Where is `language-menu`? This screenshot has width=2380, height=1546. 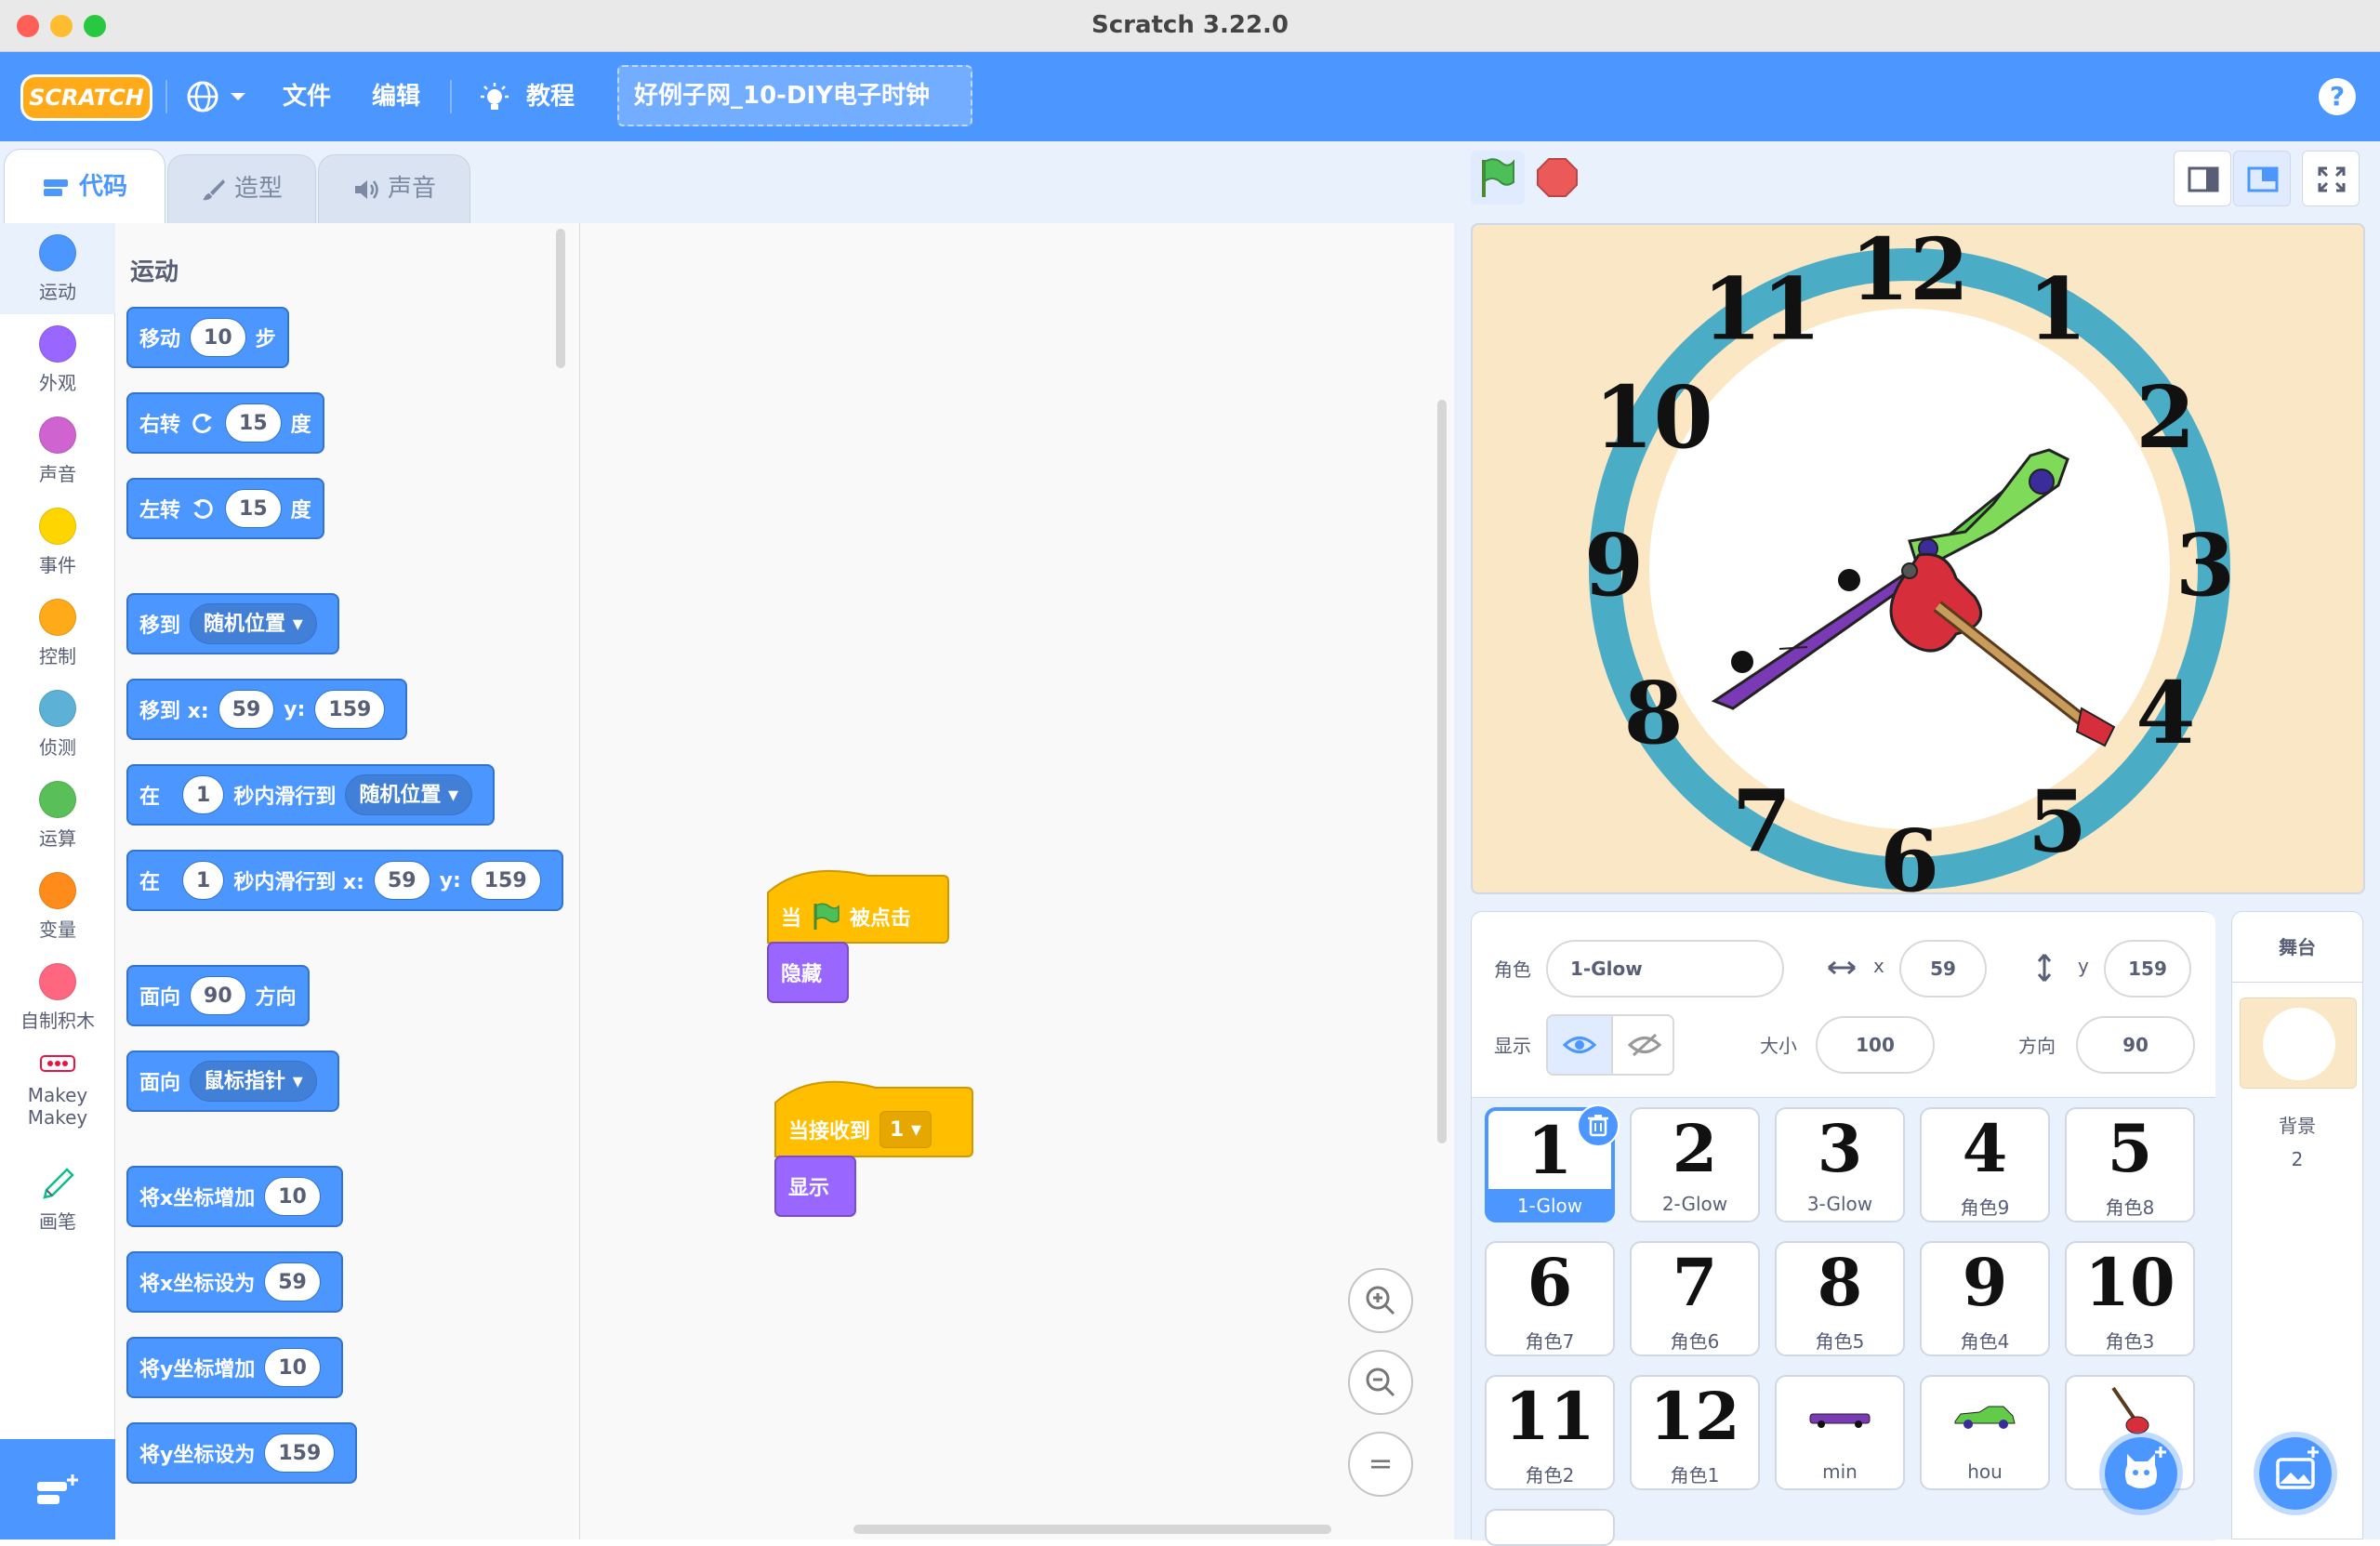 language-menu is located at coordinates (218, 96).